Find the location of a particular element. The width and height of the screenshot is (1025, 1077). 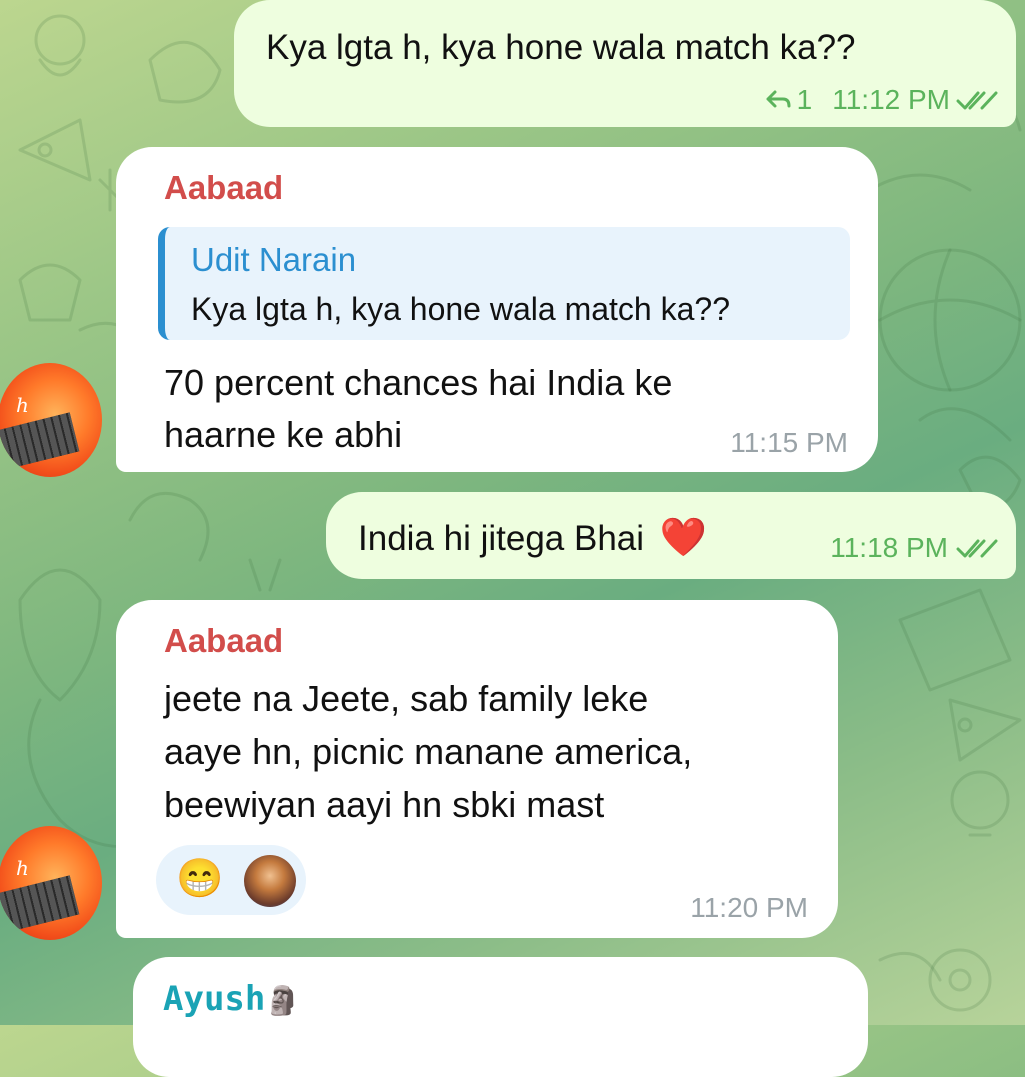

message-bubble-outgoing: India hi jitega Bhai ❤️ 11:18 PM is located at coordinates (671, 535).